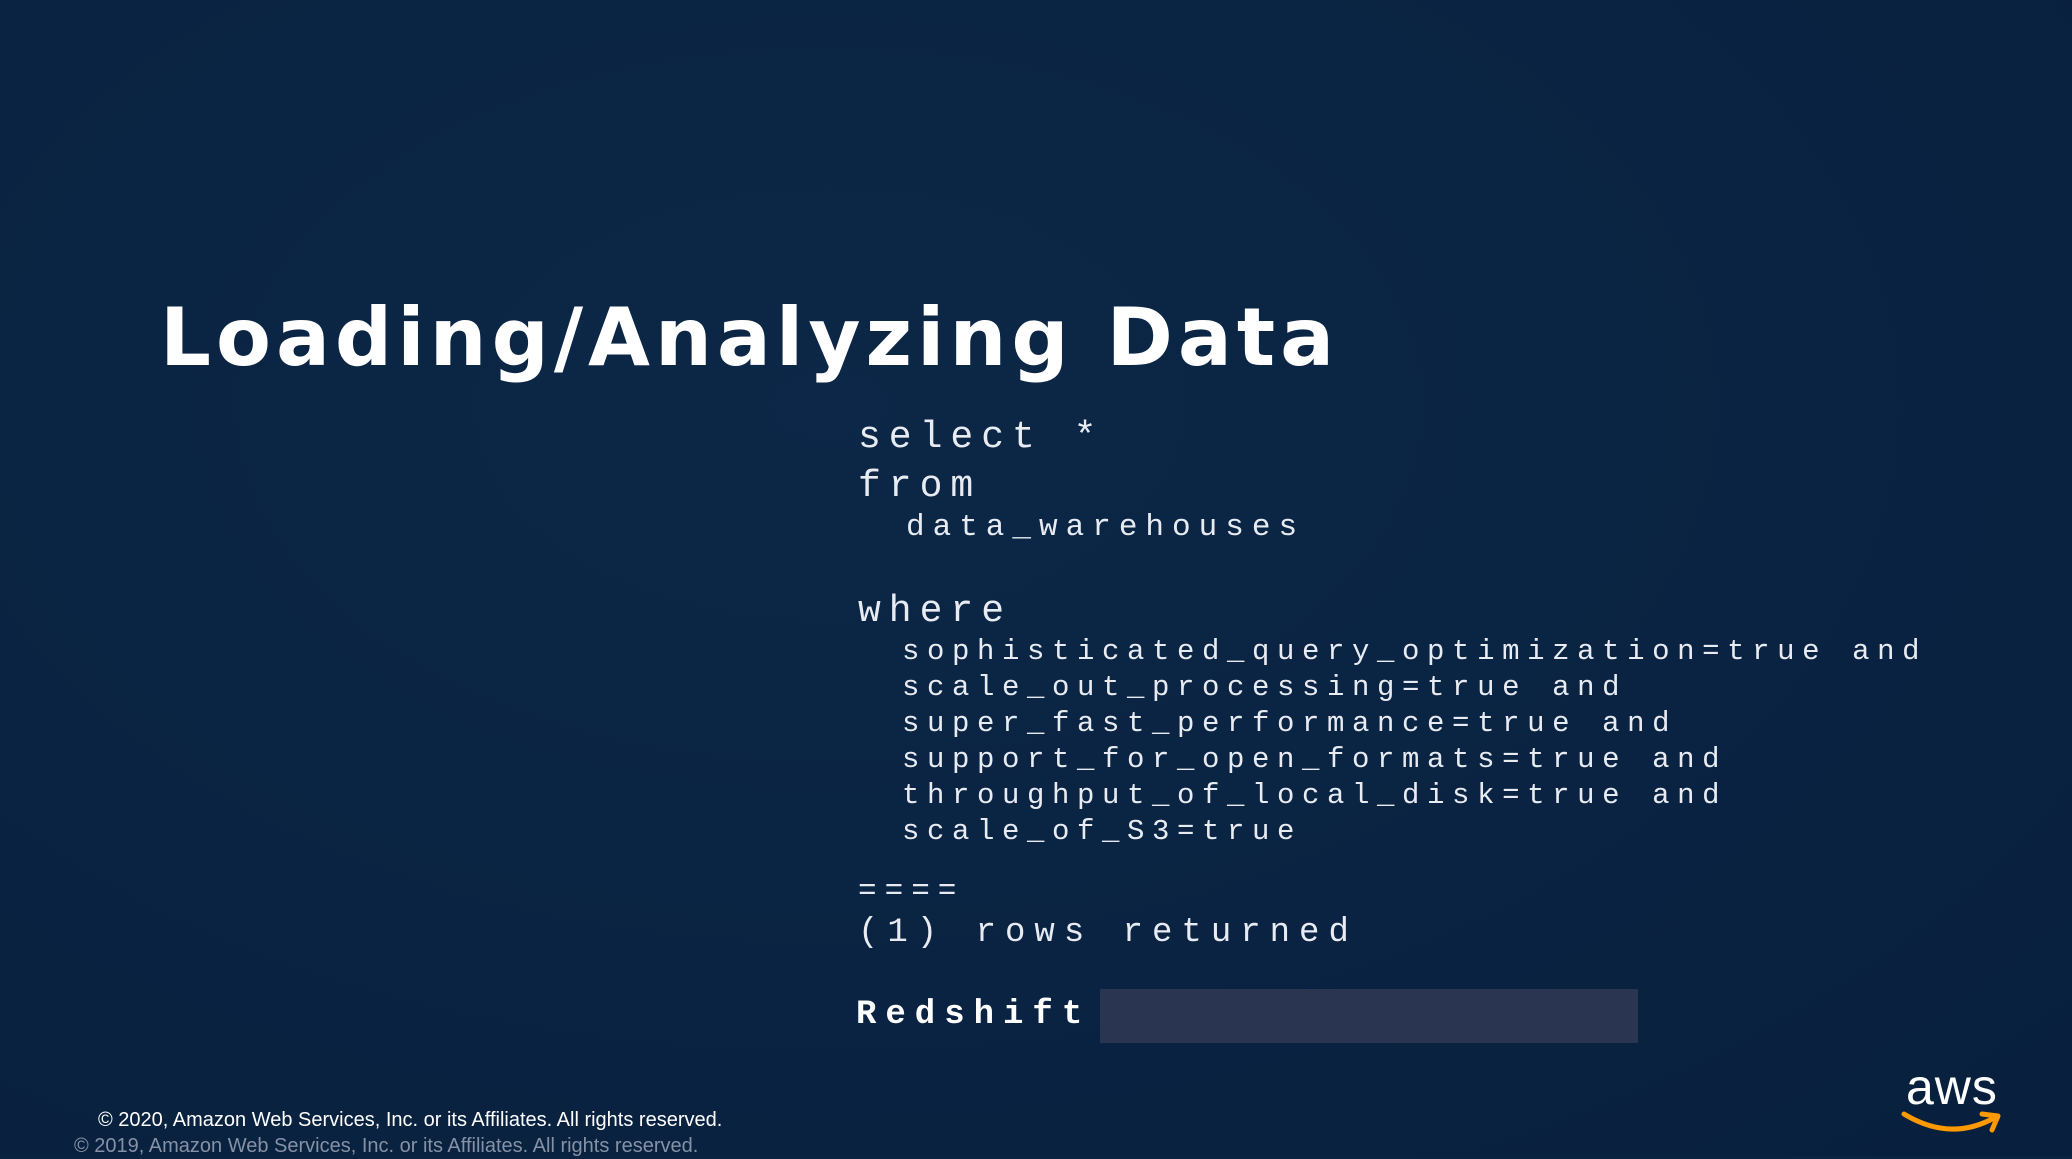 The image size is (2072, 1159). What do you see at coordinates (1956, 1100) in the screenshot?
I see `aws-logo: aws` at bounding box center [1956, 1100].